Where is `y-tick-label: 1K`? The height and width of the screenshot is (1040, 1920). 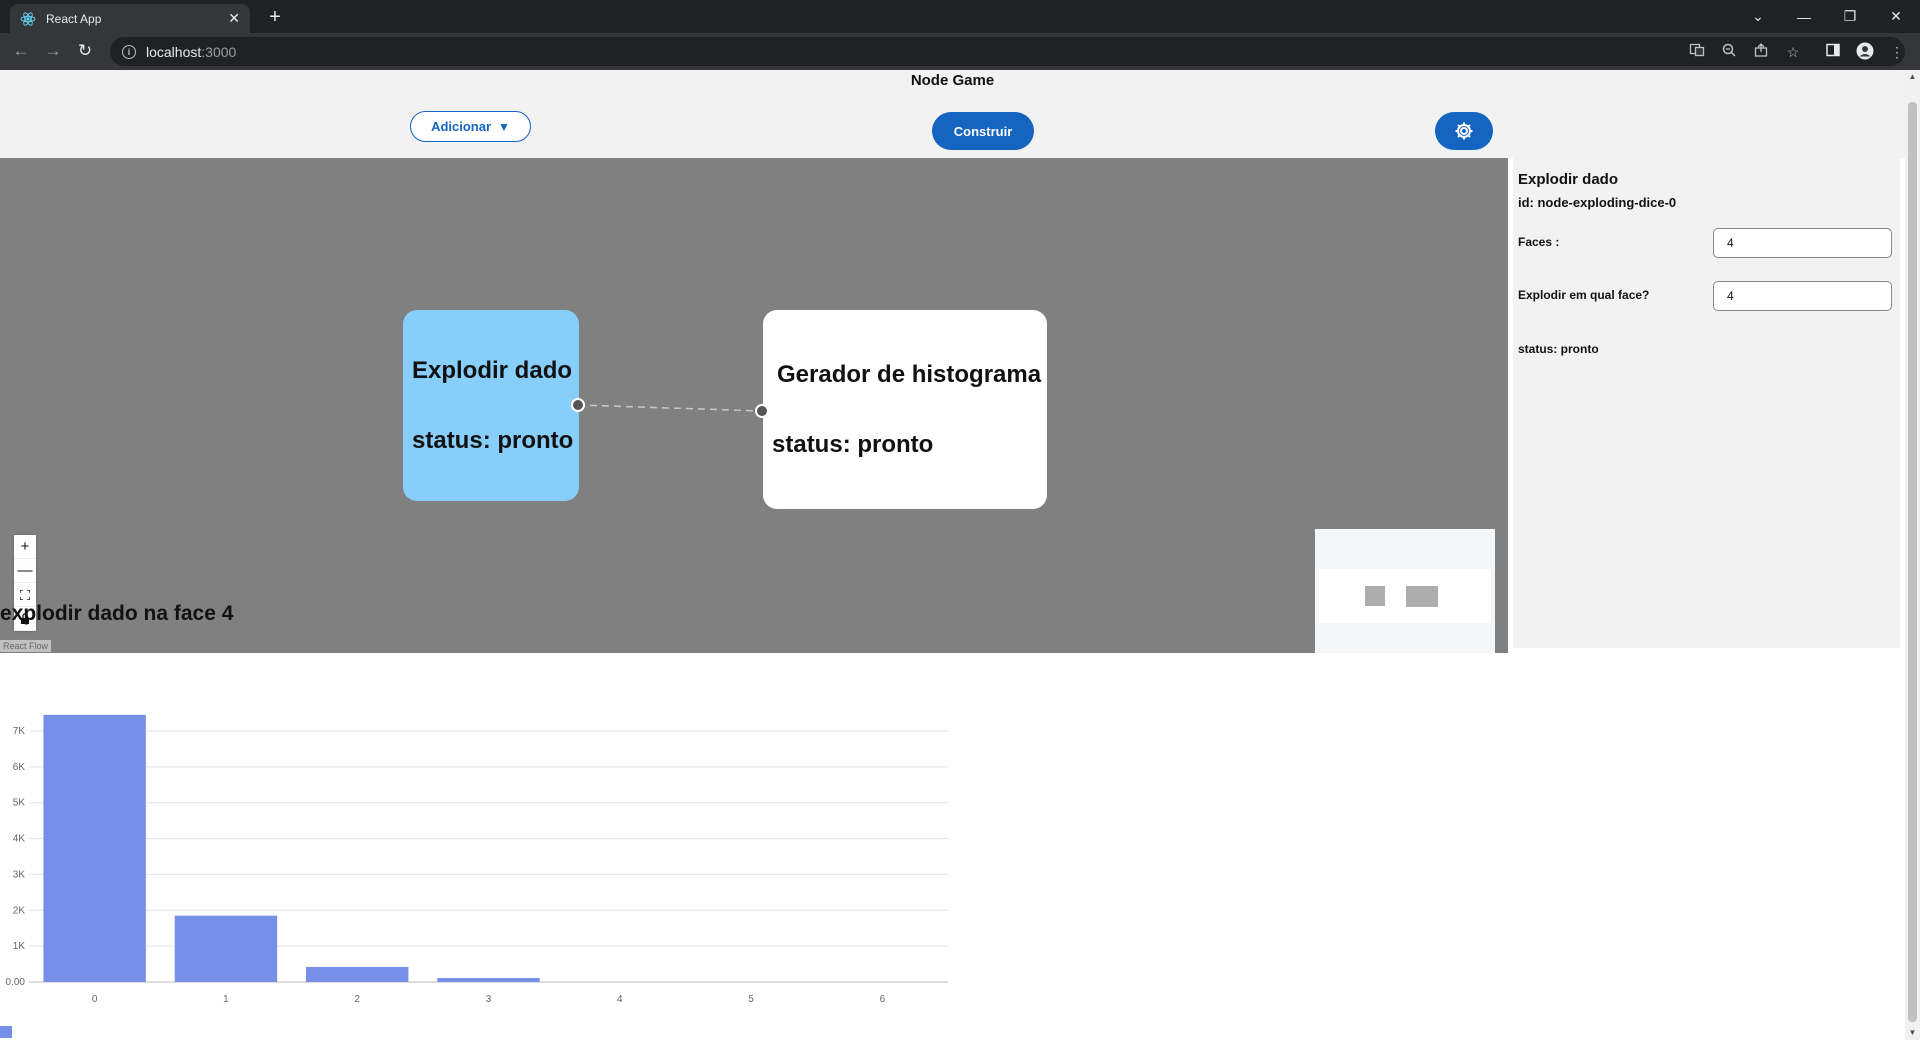
y-tick-label: 1K is located at coordinates (19, 946).